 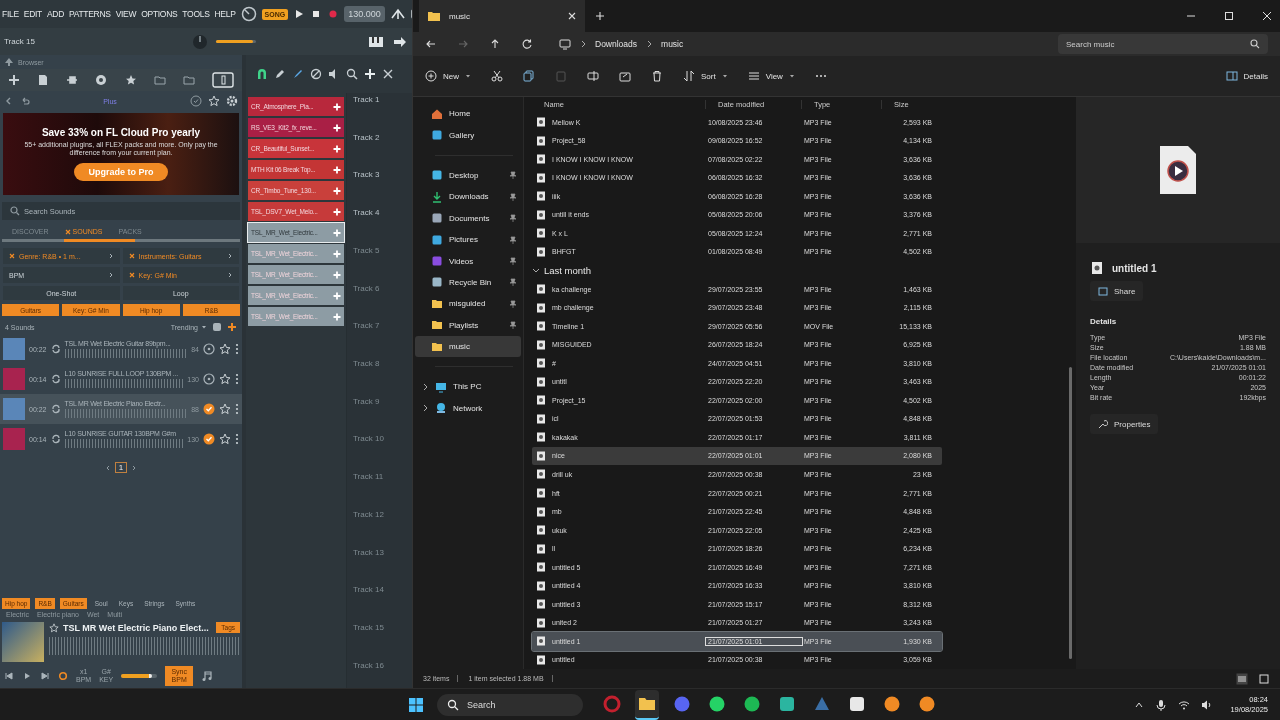 I want to click on track-label: Track 8, so click(x=379, y=364).